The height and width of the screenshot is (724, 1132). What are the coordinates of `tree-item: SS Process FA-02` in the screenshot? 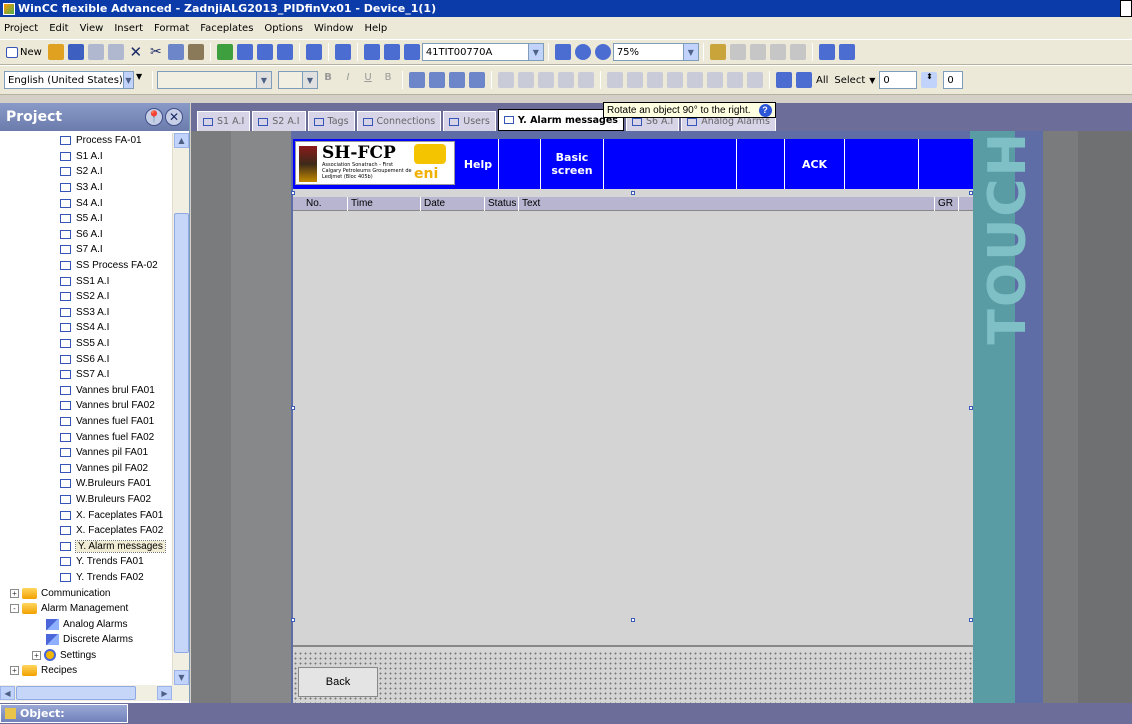 It's located at (86, 266).